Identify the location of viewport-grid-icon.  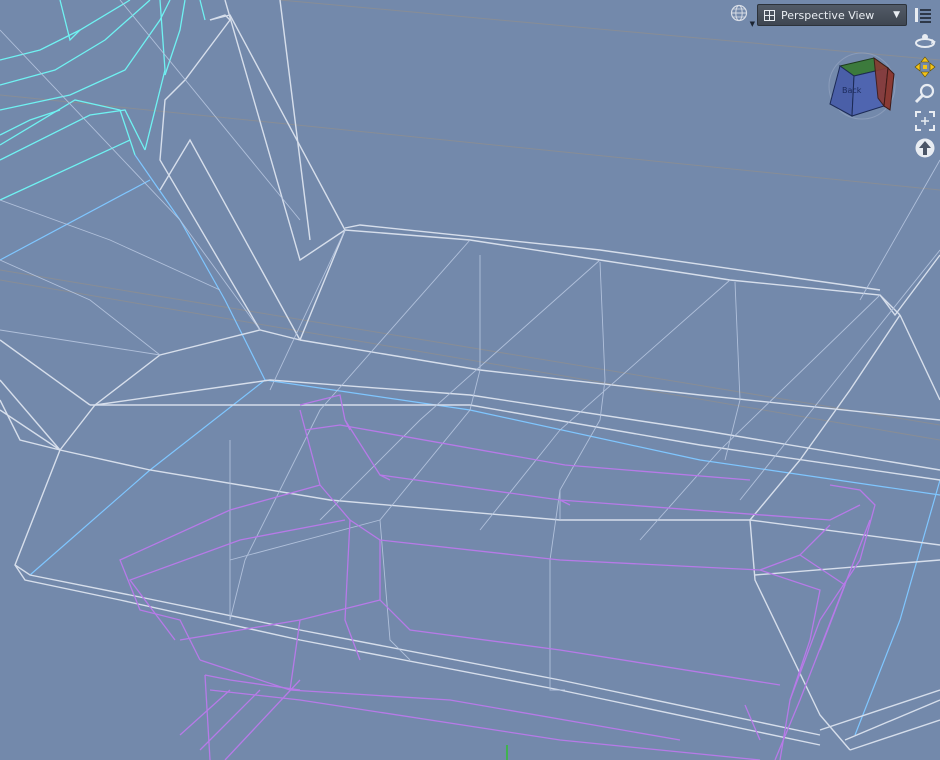
(769, 15).